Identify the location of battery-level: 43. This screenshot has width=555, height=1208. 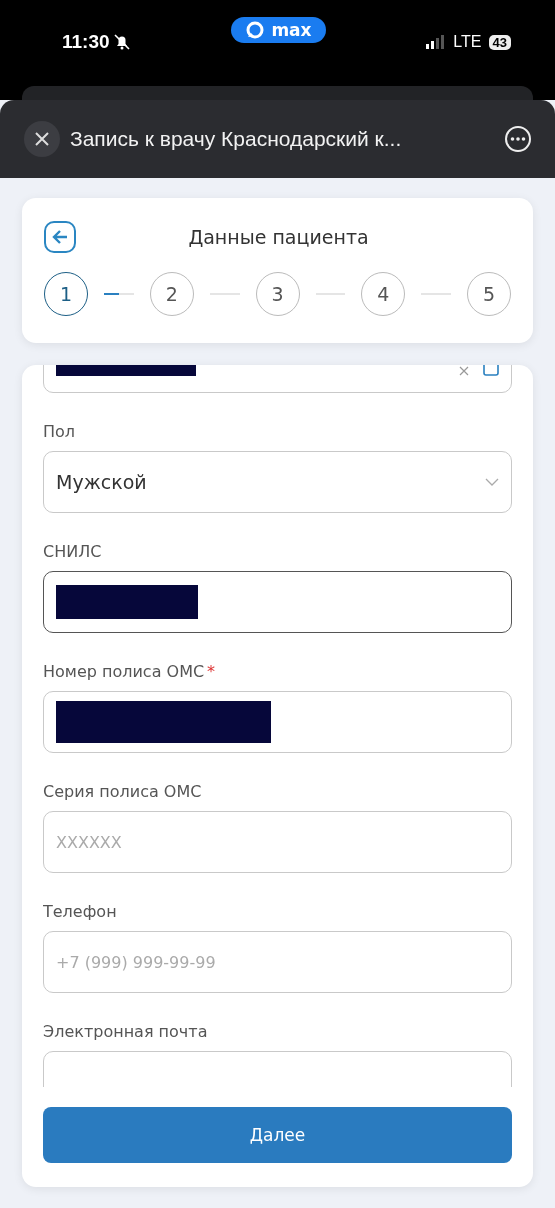
(499, 42).